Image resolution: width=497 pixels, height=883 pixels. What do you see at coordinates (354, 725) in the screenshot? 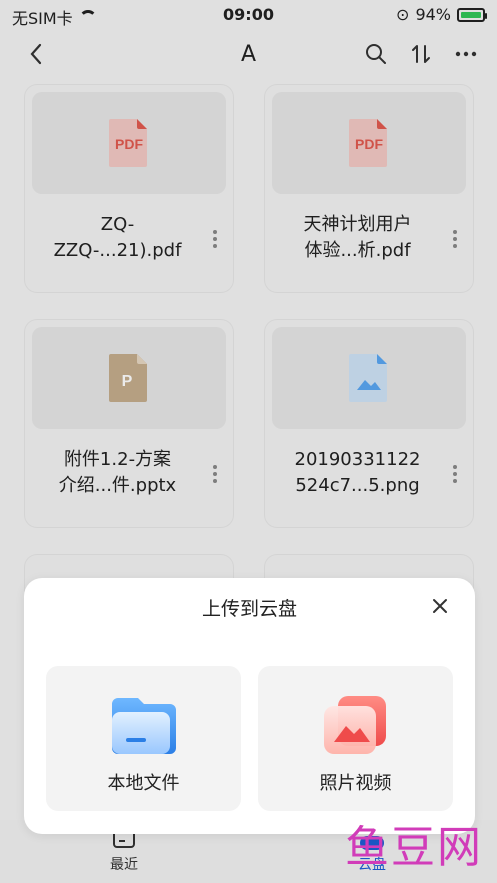
I see `photo-icon` at bounding box center [354, 725].